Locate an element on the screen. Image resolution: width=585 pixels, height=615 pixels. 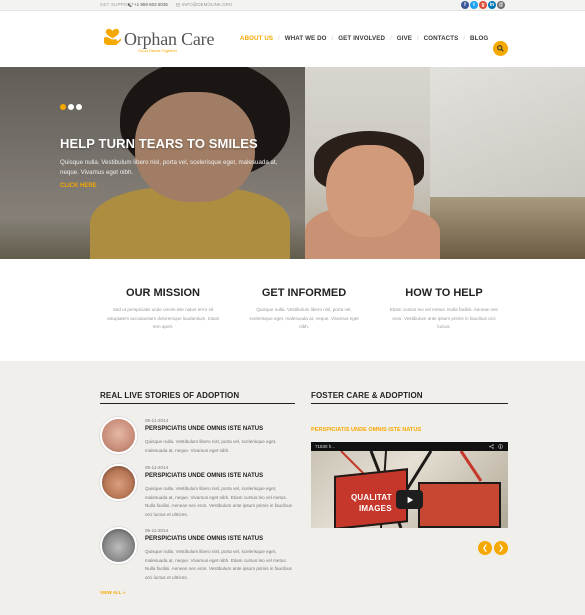
google-plus-icon: g is located at coordinates (483, 5).